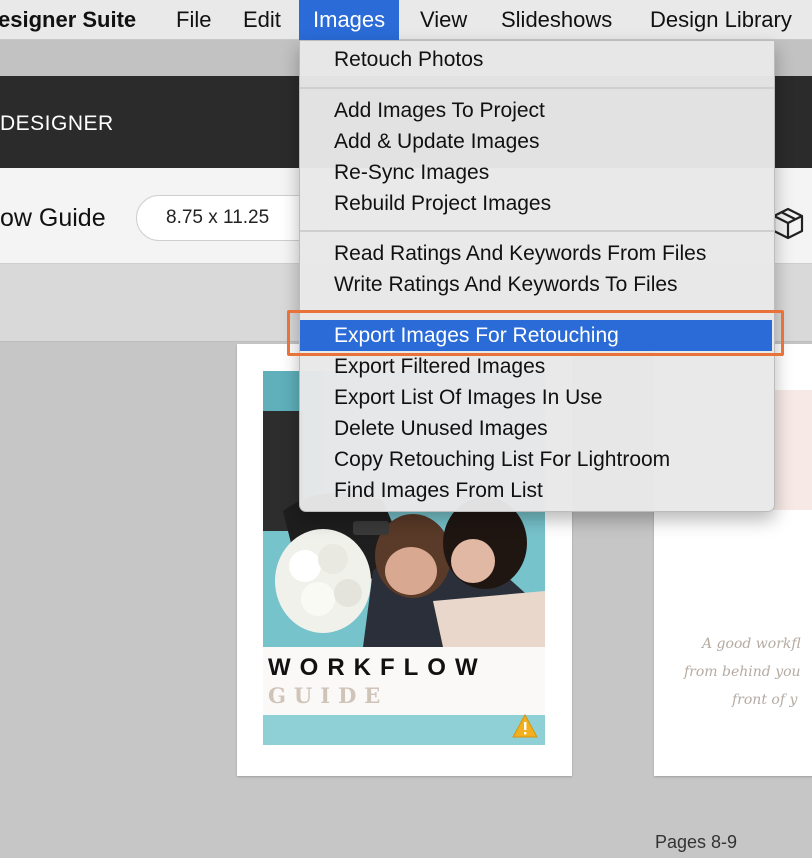 This screenshot has width=812, height=858. Describe the element at coordinates (349, 20) in the screenshot. I see `menu-images: Images` at that location.